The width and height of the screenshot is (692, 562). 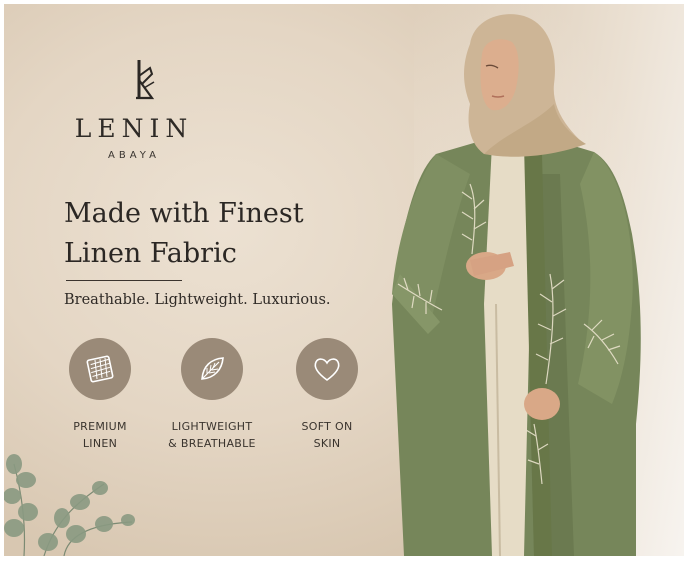 I want to click on headline-line-1: Made with Finest, so click(x=184, y=213).